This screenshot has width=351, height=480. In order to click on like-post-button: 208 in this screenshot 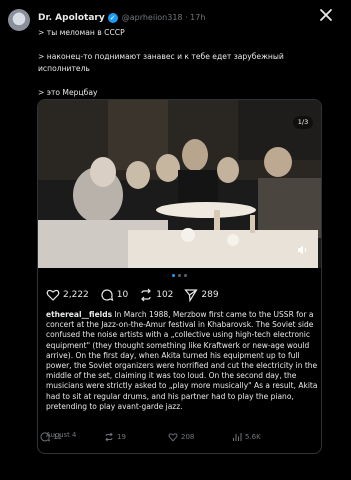, I will do `click(200, 437)`.